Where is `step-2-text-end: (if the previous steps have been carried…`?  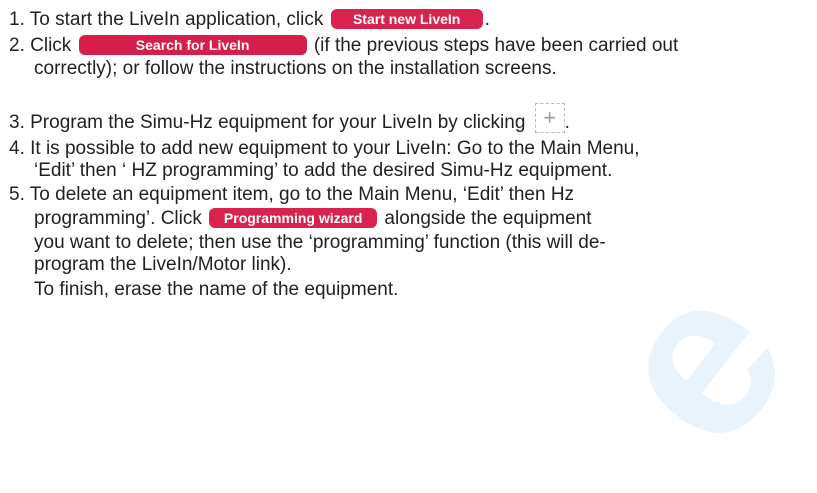 step-2-text-end: (if the previous steps have been carried… is located at coordinates (493, 45).